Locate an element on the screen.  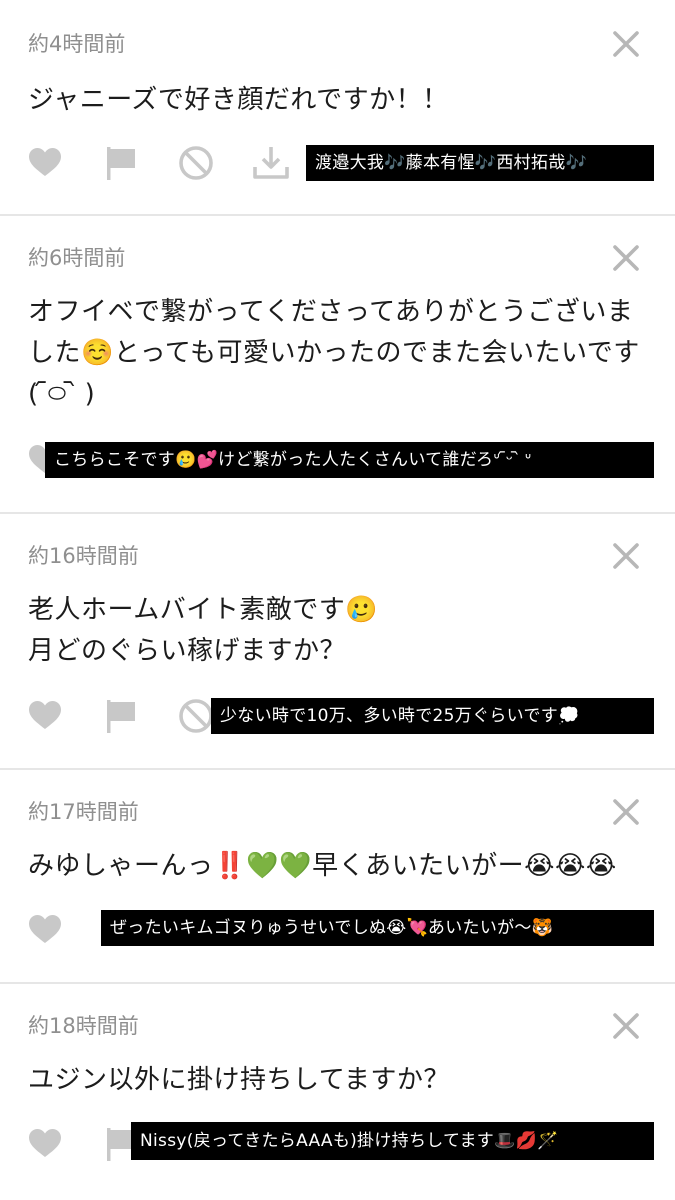
question-text: ジャニーズで好き顔だれですか！！ is located at coordinates (238, 100).